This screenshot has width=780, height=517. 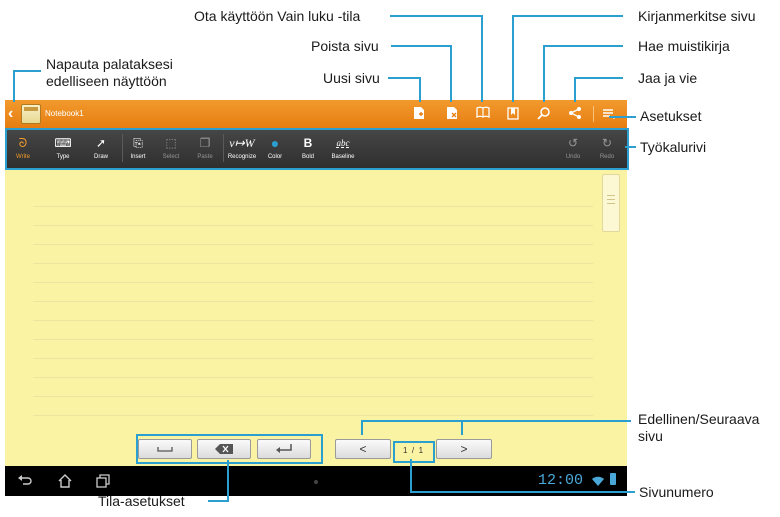 What do you see at coordinates (684, 46) in the screenshot?
I see `callout-search: Hae muistikirja` at bounding box center [684, 46].